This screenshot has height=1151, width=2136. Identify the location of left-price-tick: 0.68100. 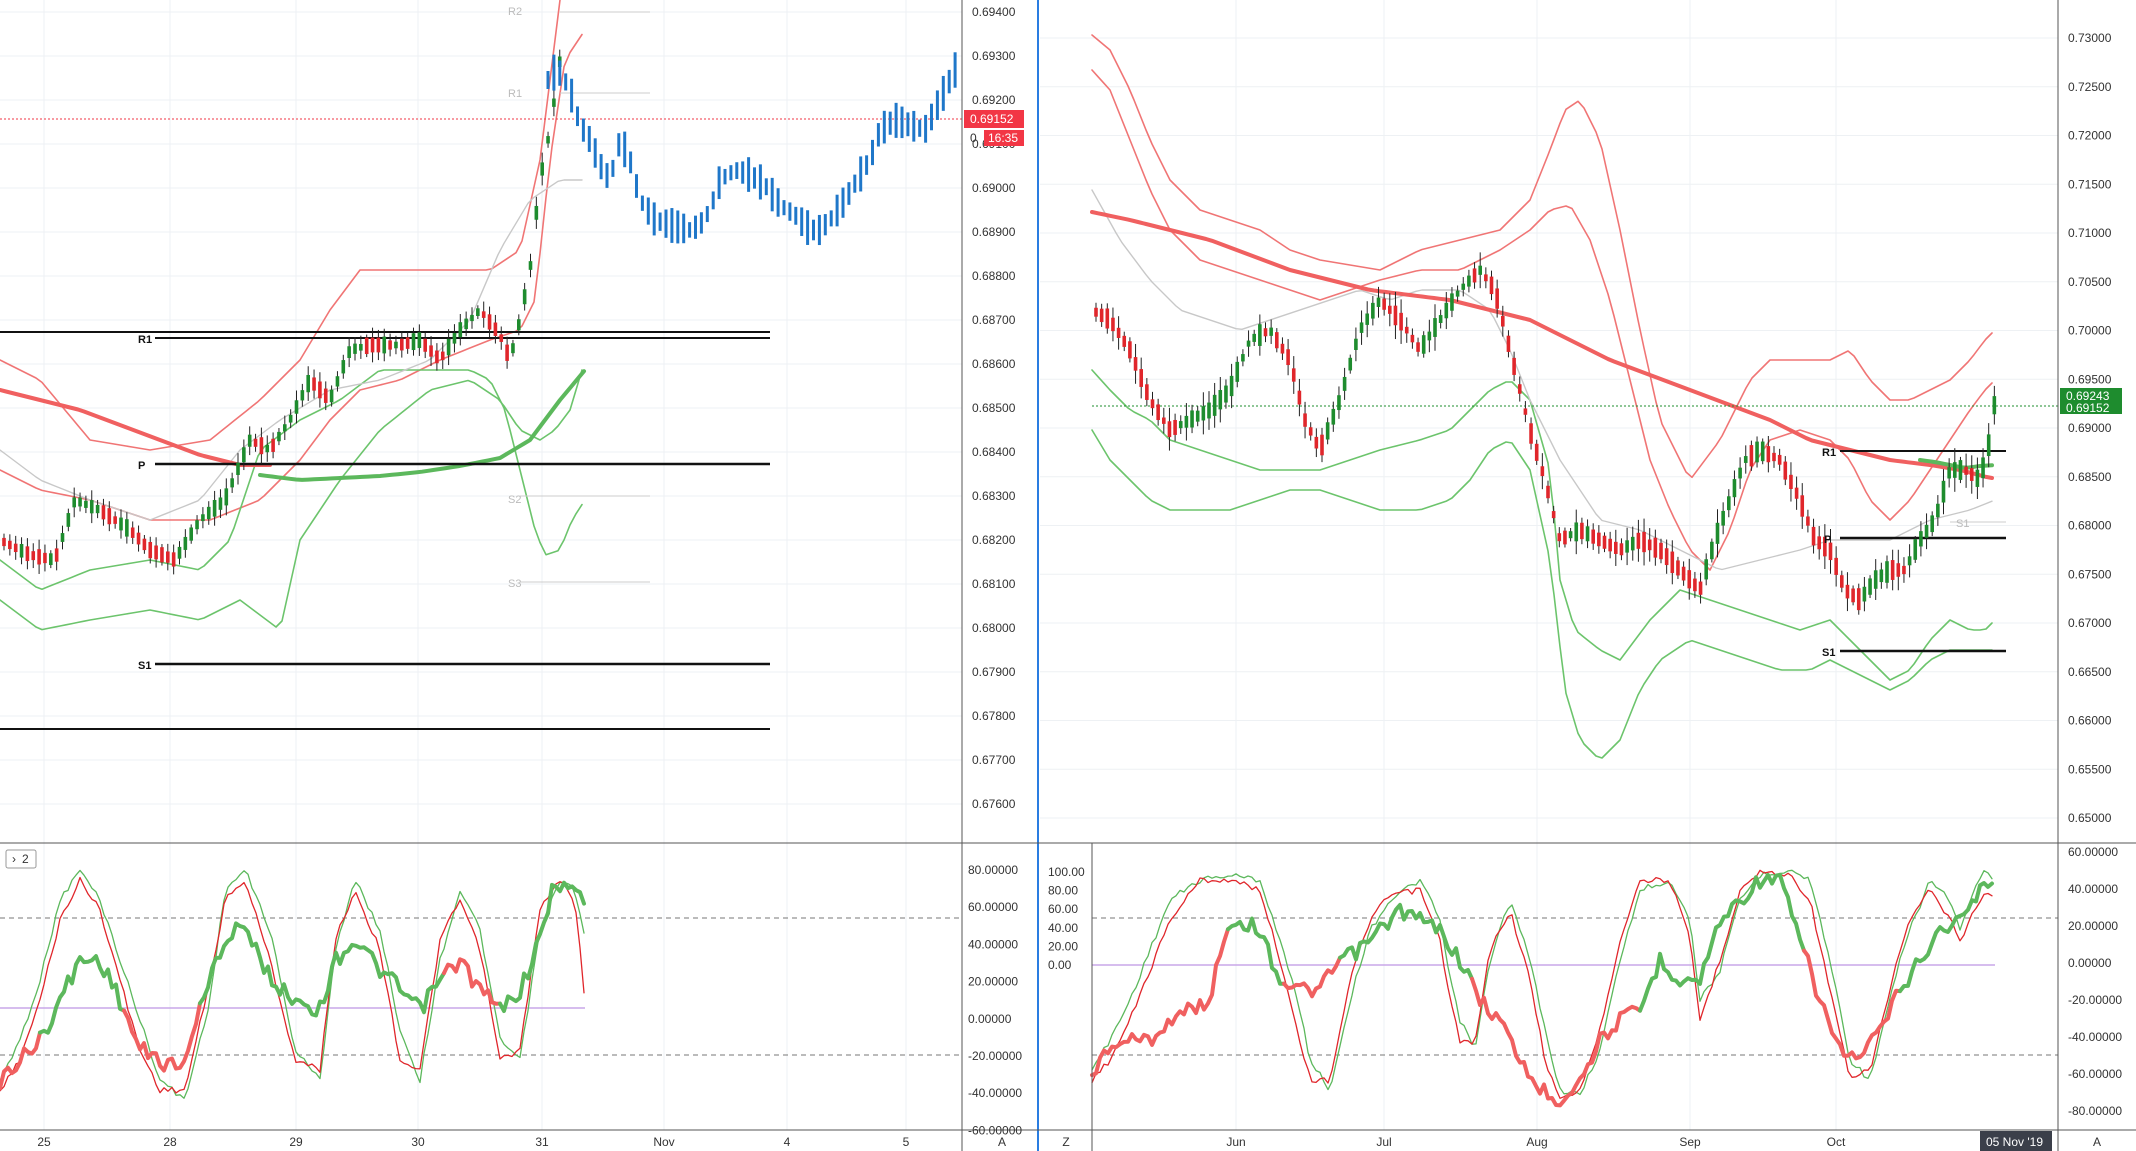
(994, 584).